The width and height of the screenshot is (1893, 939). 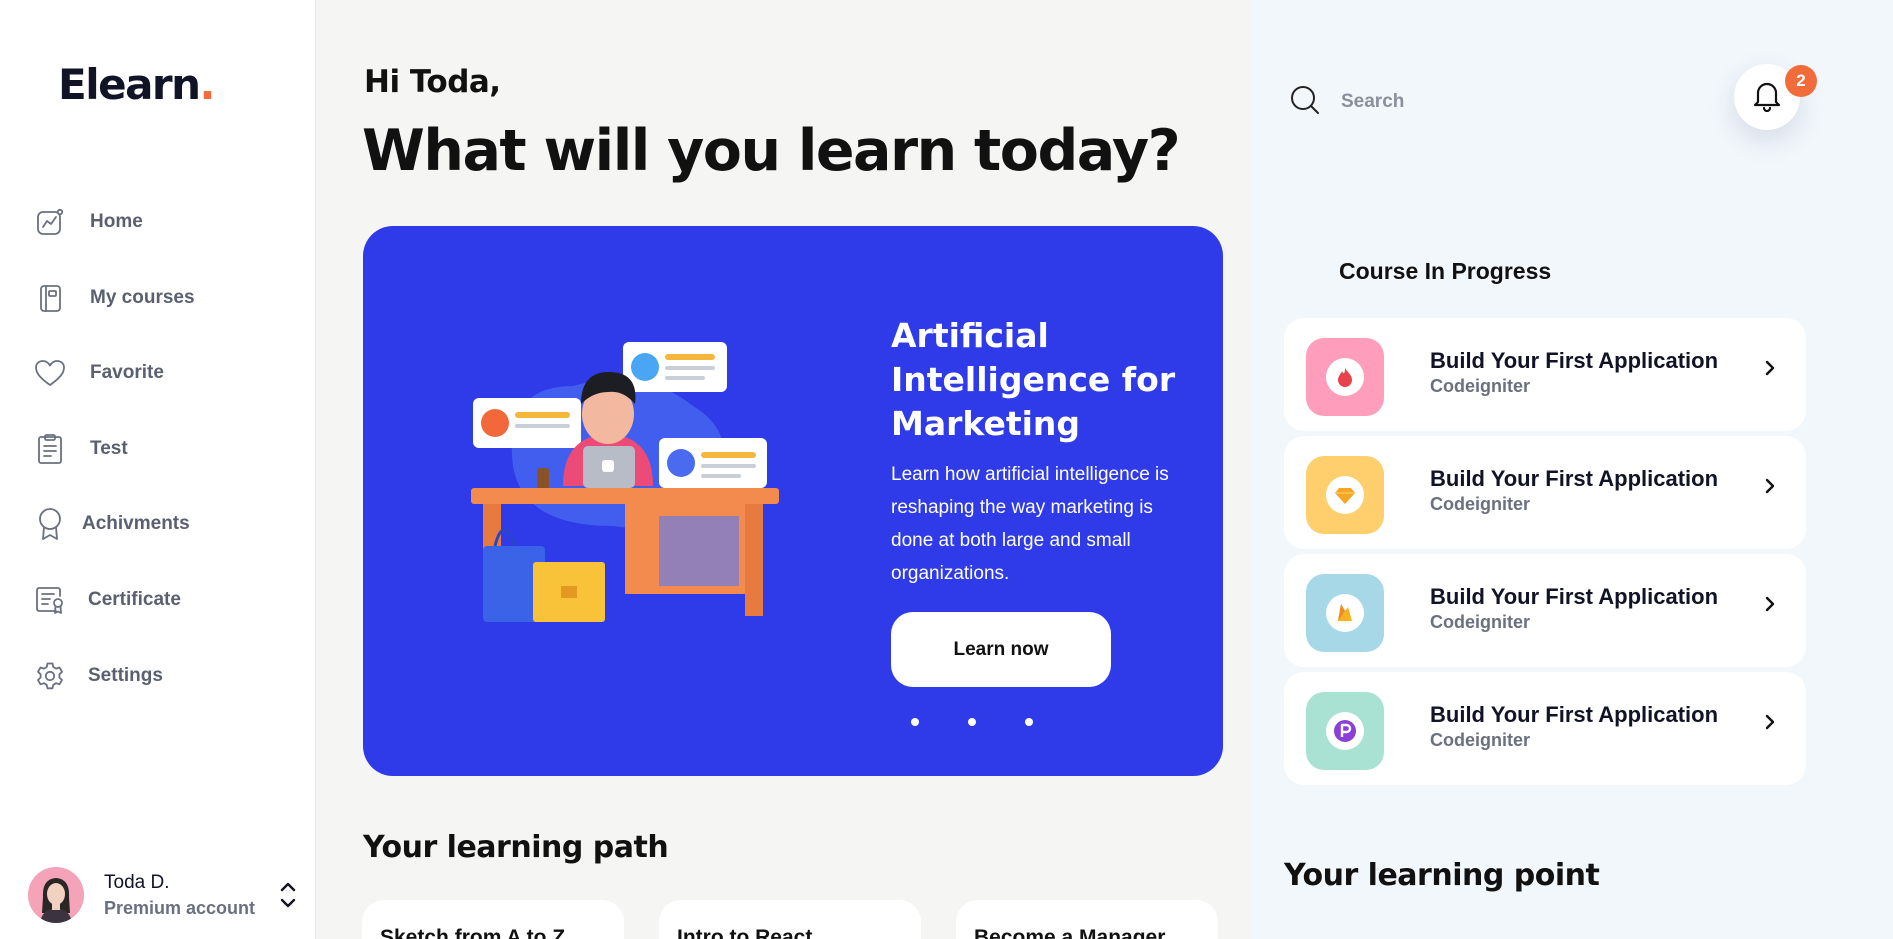 What do you see at coordinates (1345, 613) in the screenshot?
I see `firebase-icon` at bounding box center [1345, 613].